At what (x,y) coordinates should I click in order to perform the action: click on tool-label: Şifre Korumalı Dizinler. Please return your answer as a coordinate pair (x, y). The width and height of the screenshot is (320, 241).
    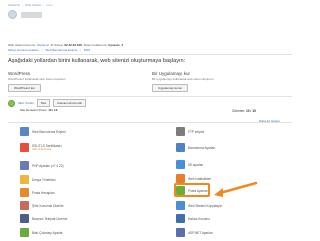
    Looking at the image, I should click on (48, 205).